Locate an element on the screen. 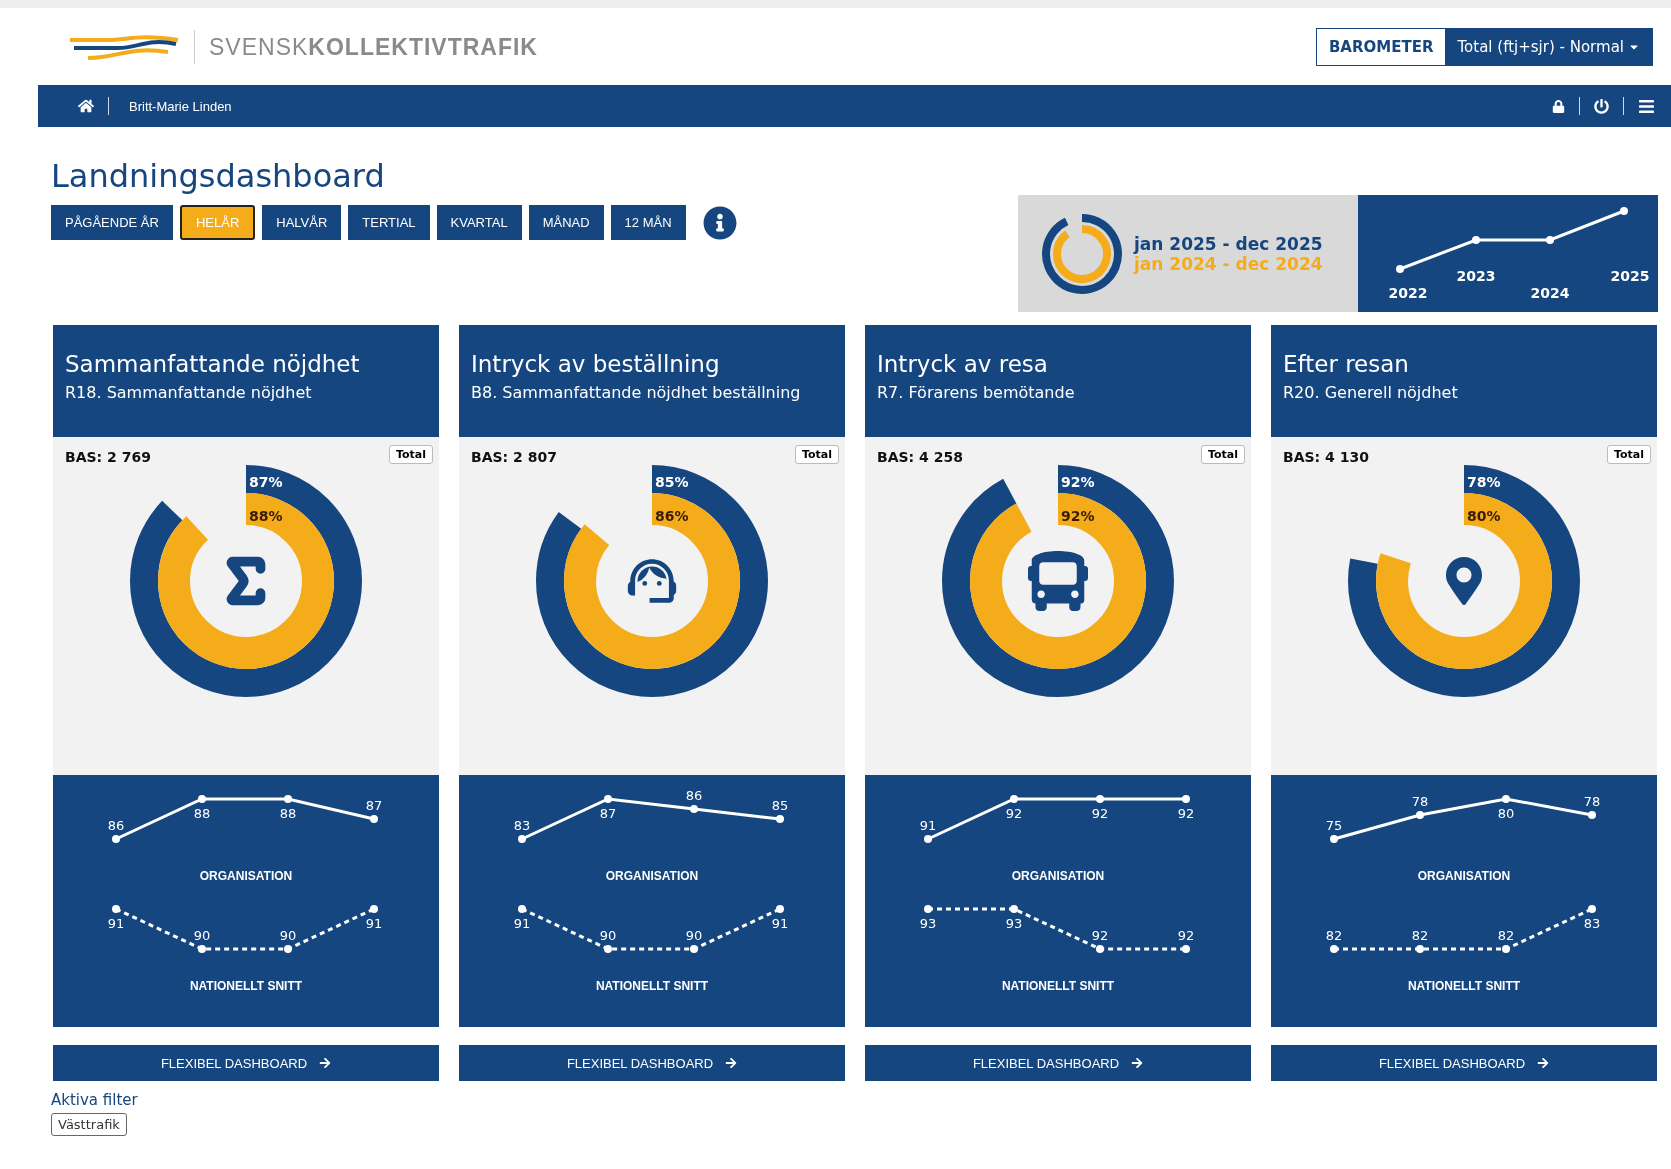  data-label: 88 is located at coordinates (202, 813).